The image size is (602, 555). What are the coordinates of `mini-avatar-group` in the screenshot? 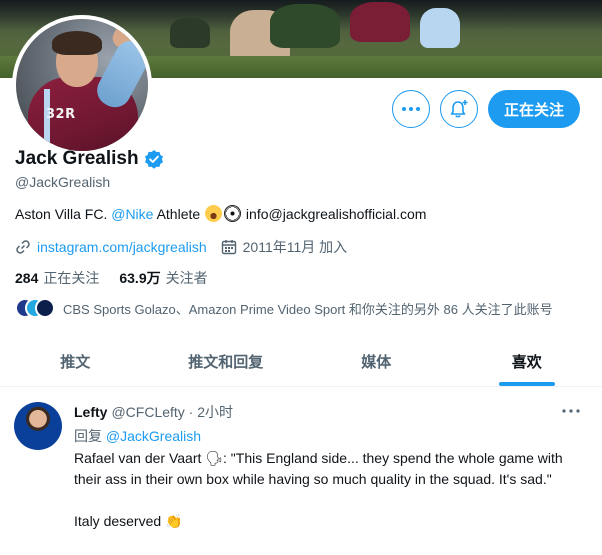 It's located at (35, 308).